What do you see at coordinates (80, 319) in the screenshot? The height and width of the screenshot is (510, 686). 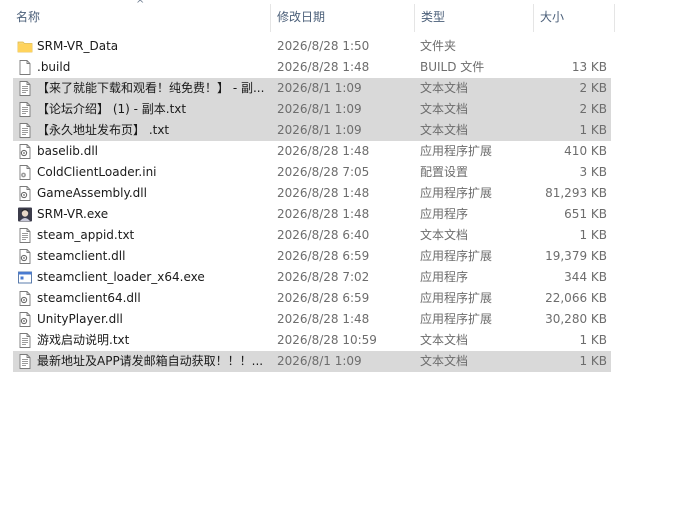 I see `file-name: UnityPlayer.dll` at bounding box center [80, 319].